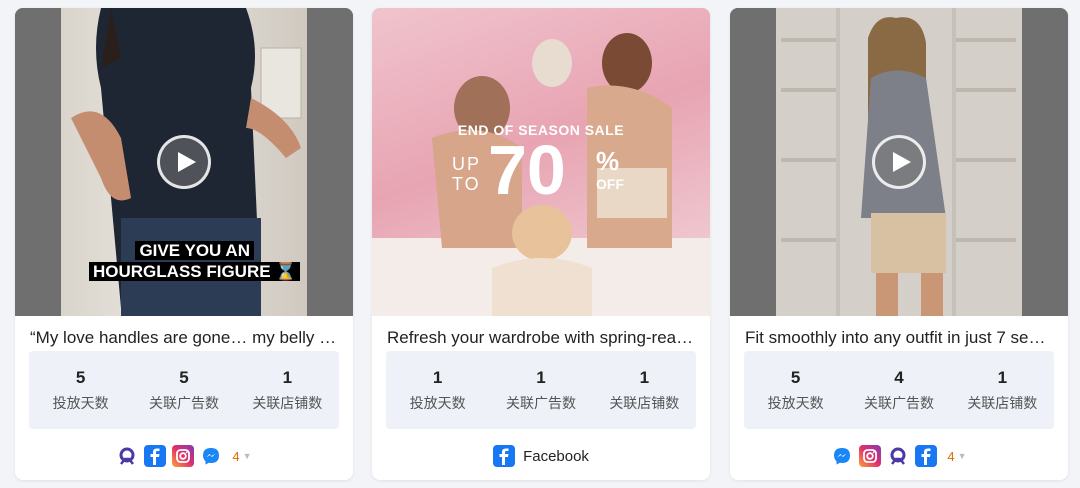 This screenshot has height=488, width=1080. I want to click on stat-related-ads: 5 关联广告数, so click(183, 390).